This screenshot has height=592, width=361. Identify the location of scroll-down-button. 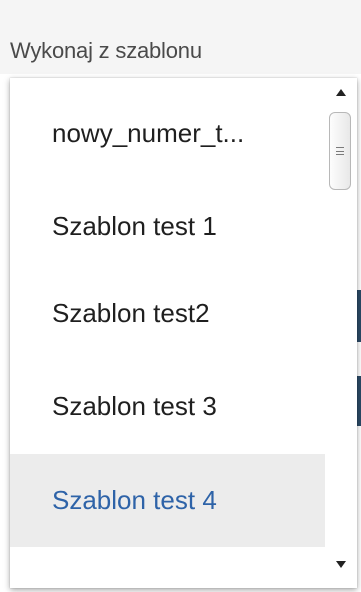
(341, 564).